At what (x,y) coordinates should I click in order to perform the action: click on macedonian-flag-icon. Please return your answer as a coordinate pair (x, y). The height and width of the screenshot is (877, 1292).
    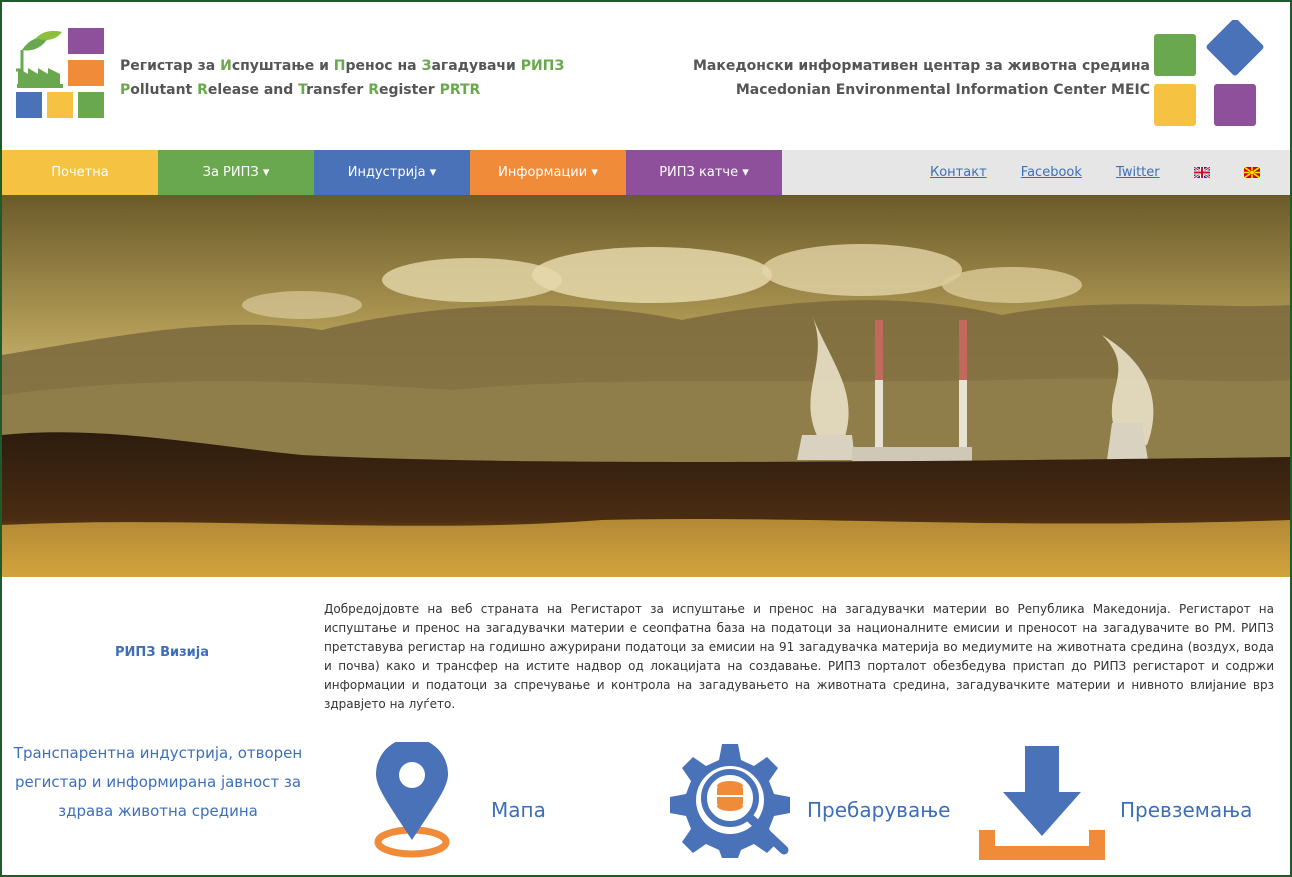
    Looking at the image, I should click on (1251, 172).